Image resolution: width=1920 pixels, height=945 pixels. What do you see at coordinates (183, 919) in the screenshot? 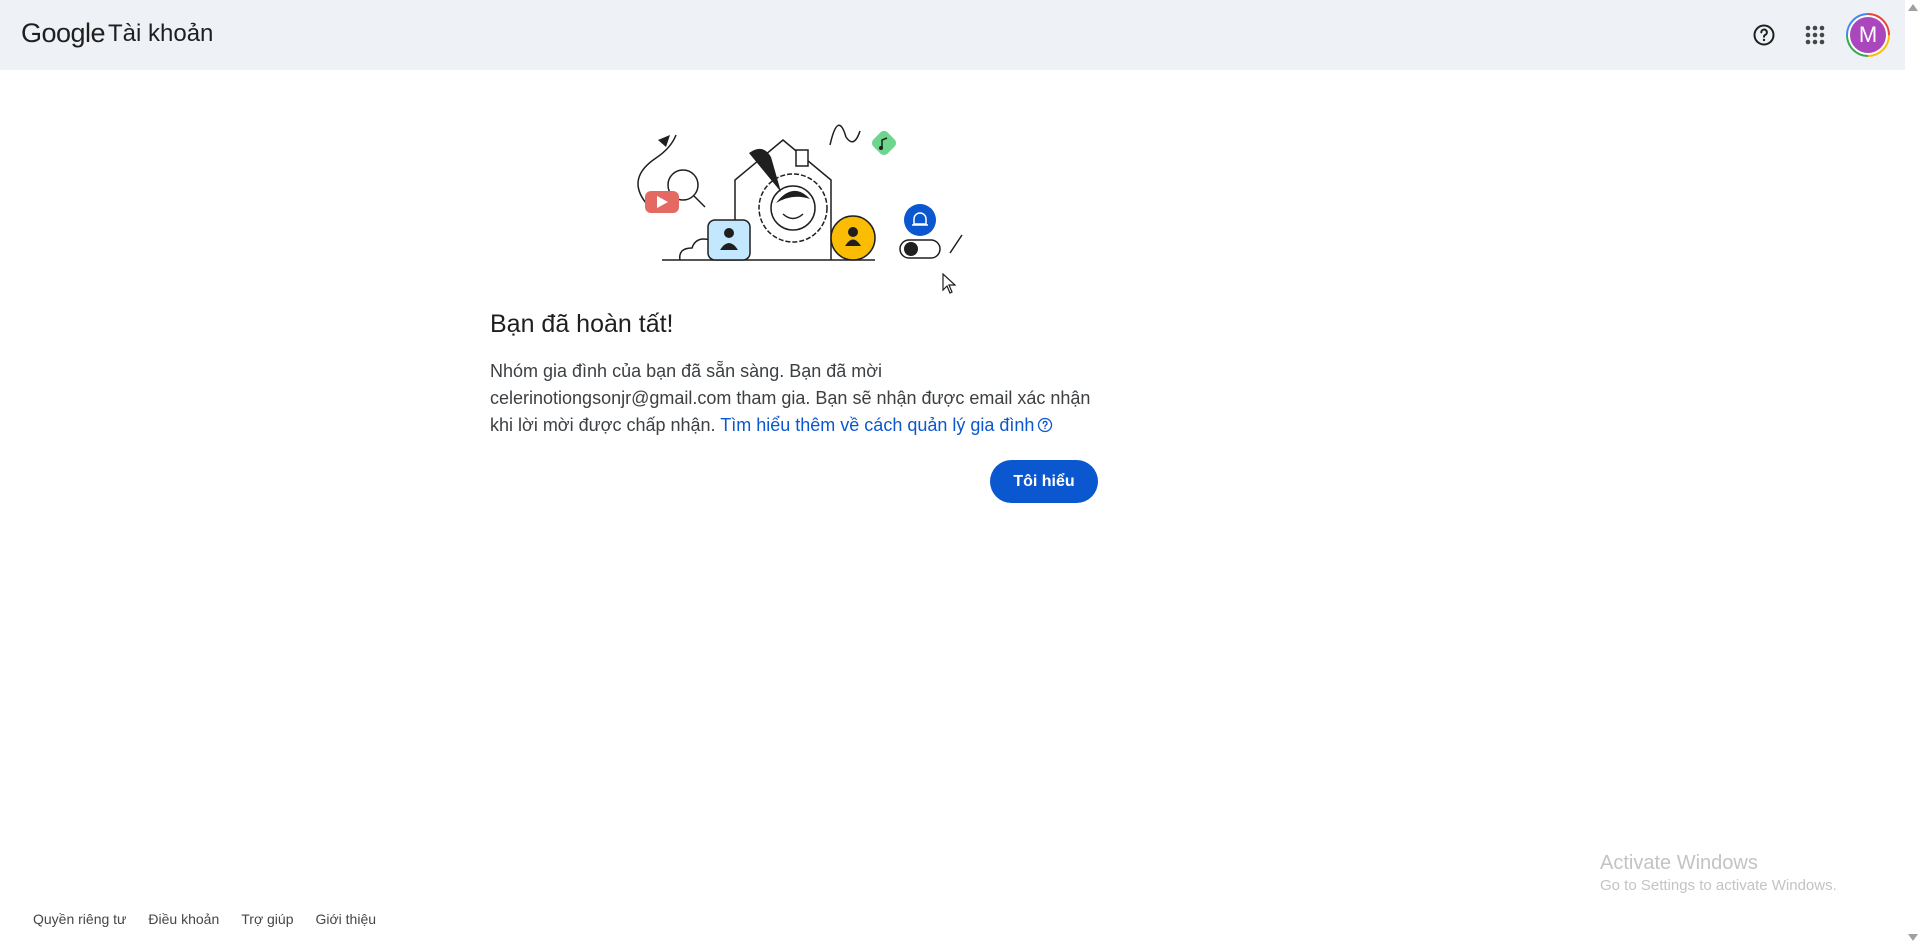
I see `footer-link-terms: Điều khoản` at bounding box center [183, 919].